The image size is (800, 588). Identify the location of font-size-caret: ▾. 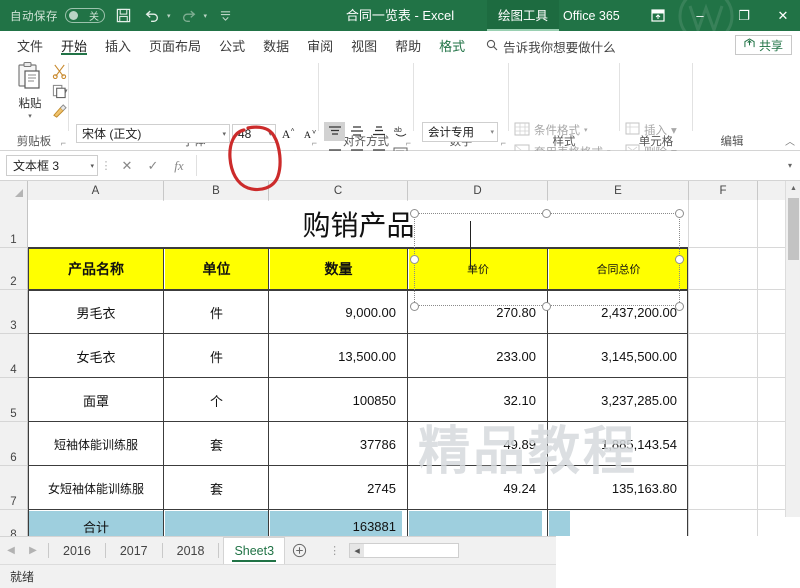
(270, 134).